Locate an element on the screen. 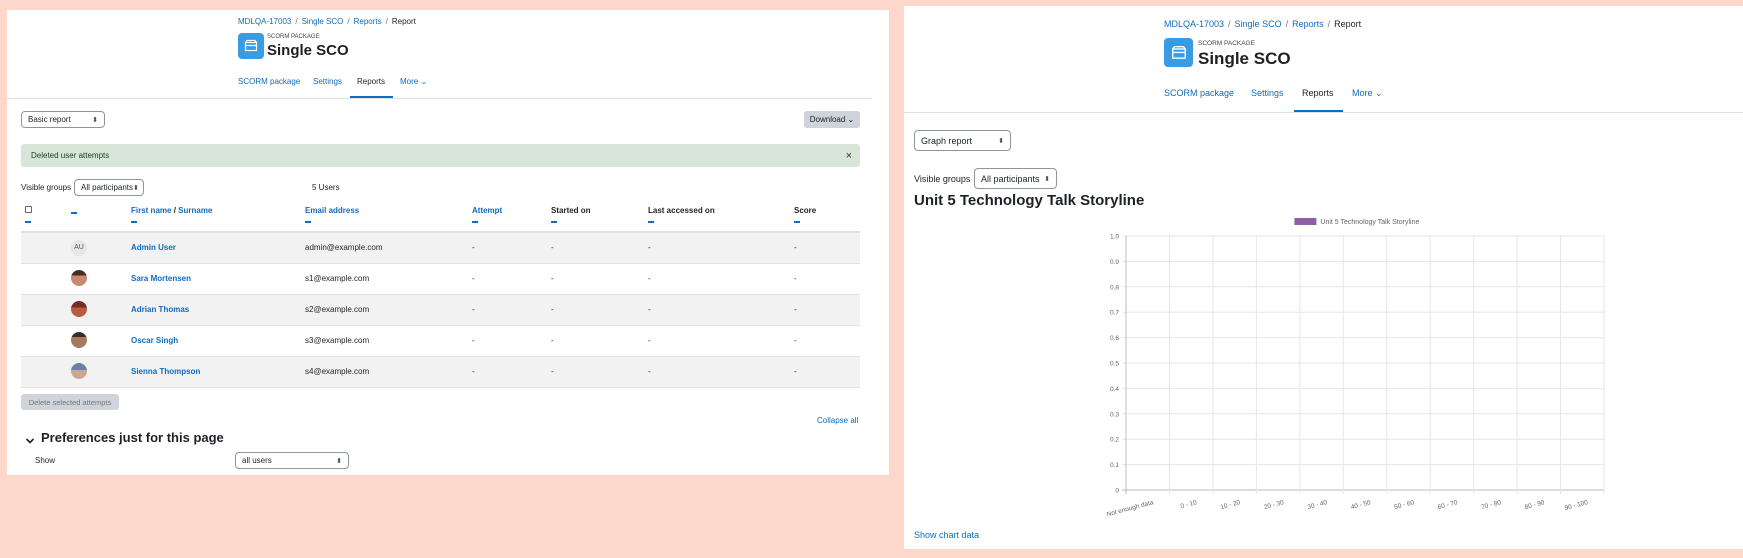 This screenshot has width=1743, height=558. download-button: Download ⌄ is located at coordinates (832, 119).